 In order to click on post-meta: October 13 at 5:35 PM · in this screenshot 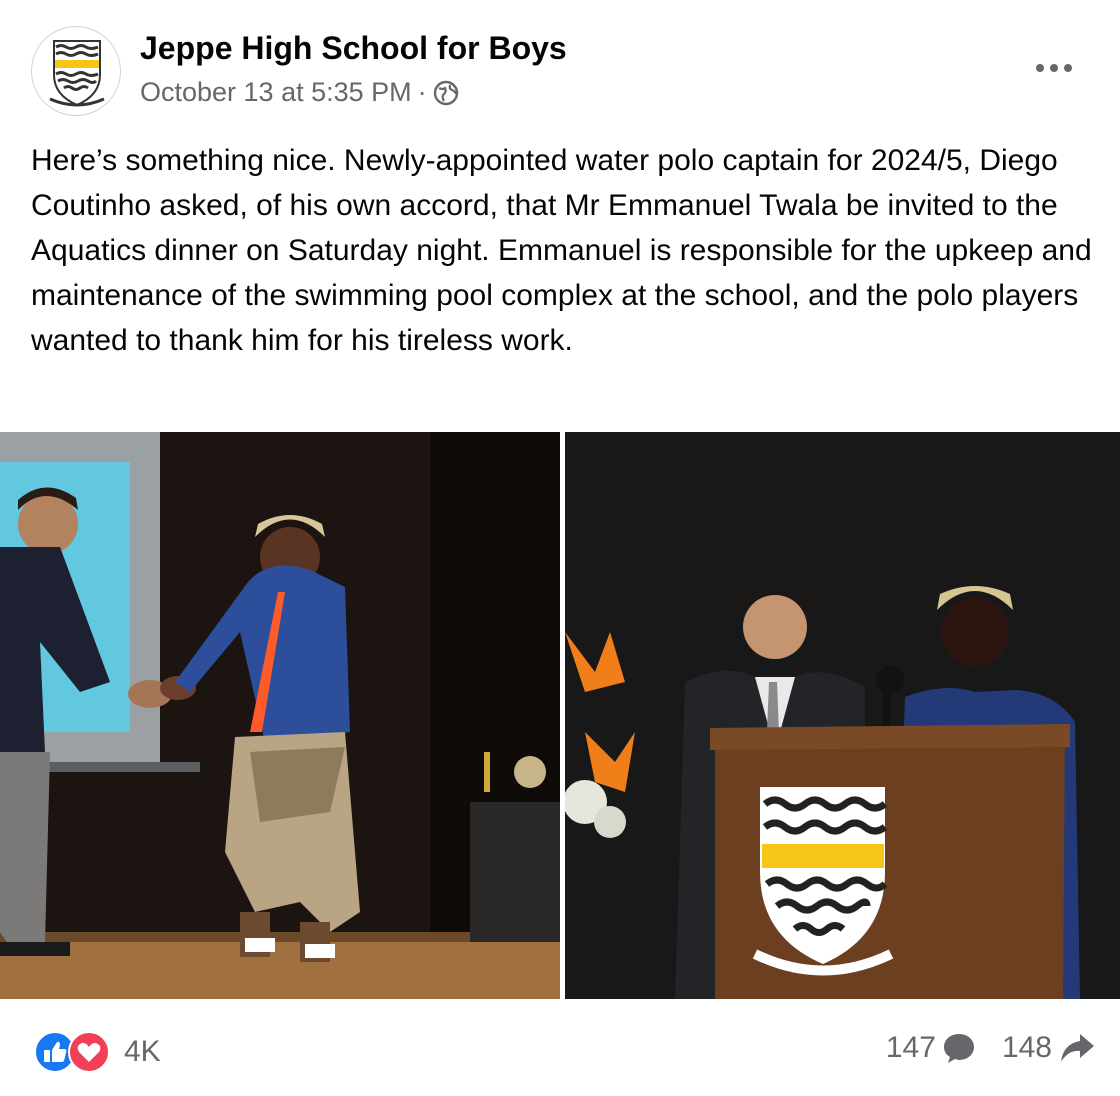, I will do `click(299, 92)`.